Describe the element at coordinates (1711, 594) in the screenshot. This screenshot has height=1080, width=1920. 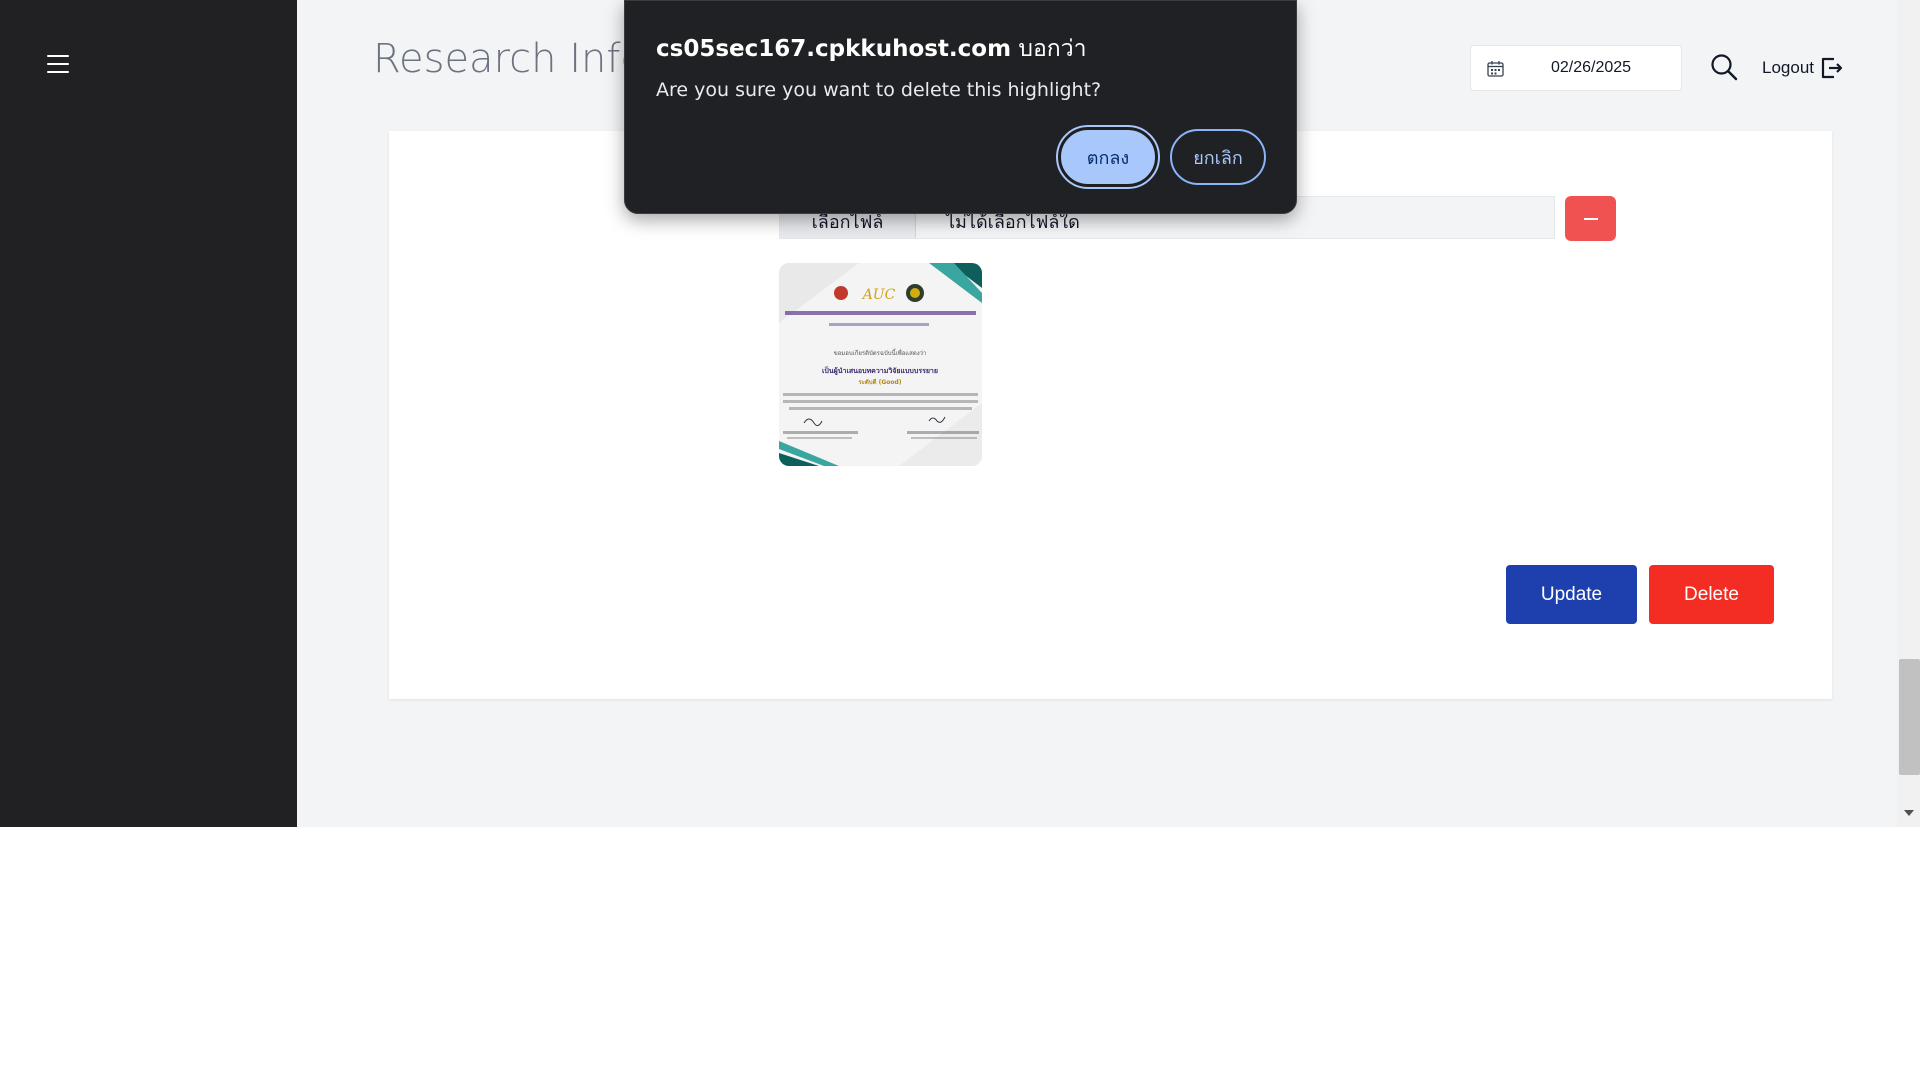
I see `delete-button: Delete` at that location.